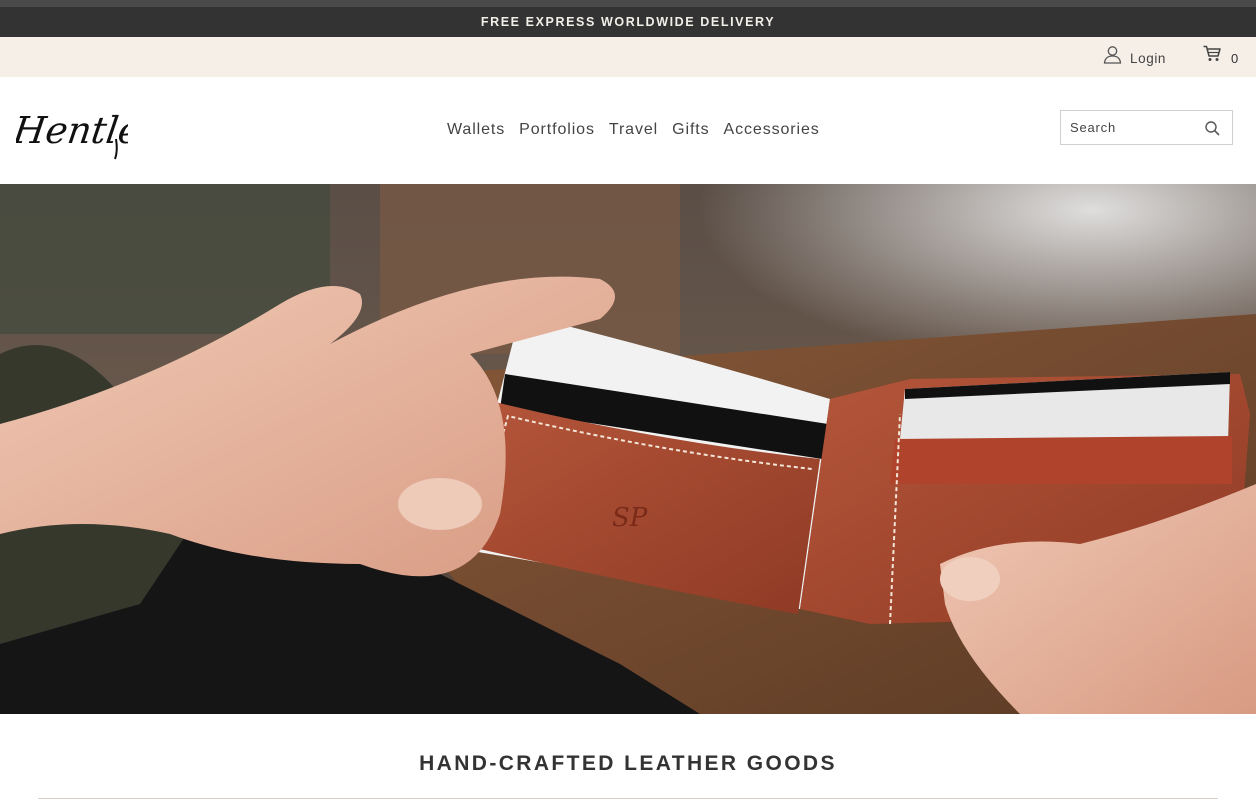 The height and width of the screenshot is (804, 1256). I want to click on top-edge-bar, so click(628, 3).